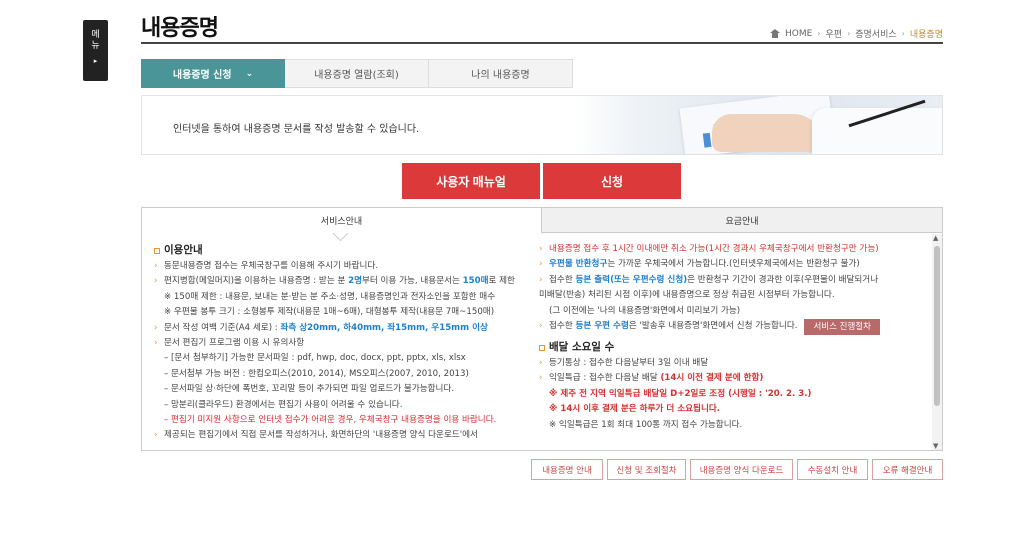 The height and width of the screenshot is (535, 1024). I want to click on tab-my: 나의 내용증명, so click(501, 73).